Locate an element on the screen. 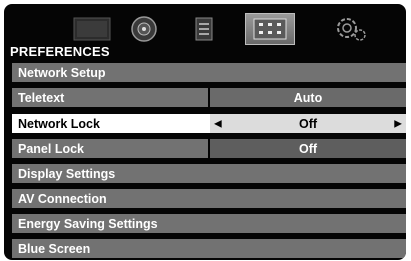 The height and width of the screenshot is (261, 411). menu-item-label: Network Lock is located at coordinates (59, 123).